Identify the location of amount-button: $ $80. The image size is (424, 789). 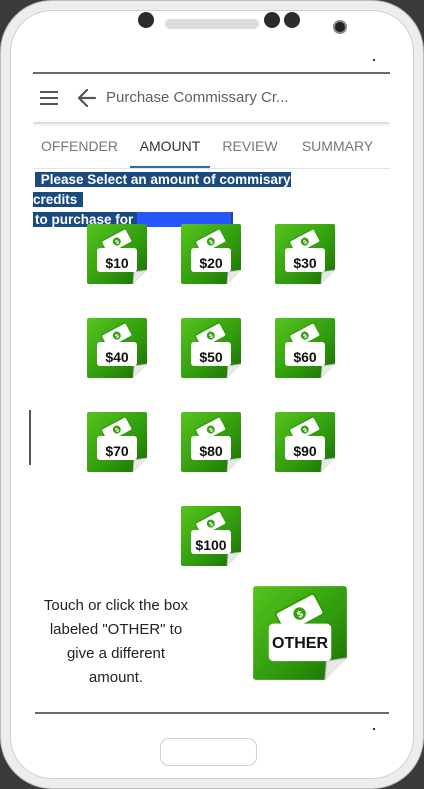
(211, 442).